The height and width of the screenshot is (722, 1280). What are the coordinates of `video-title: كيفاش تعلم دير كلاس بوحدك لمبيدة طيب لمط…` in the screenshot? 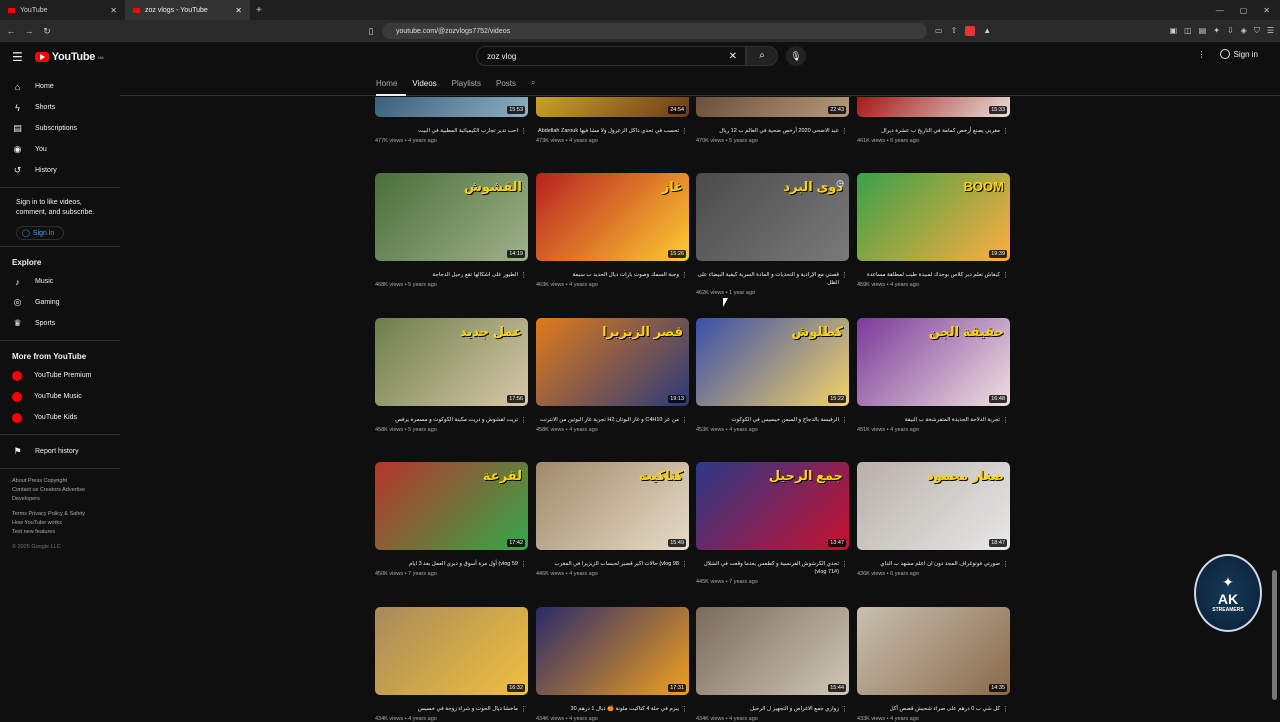 It's located at (933, 275).